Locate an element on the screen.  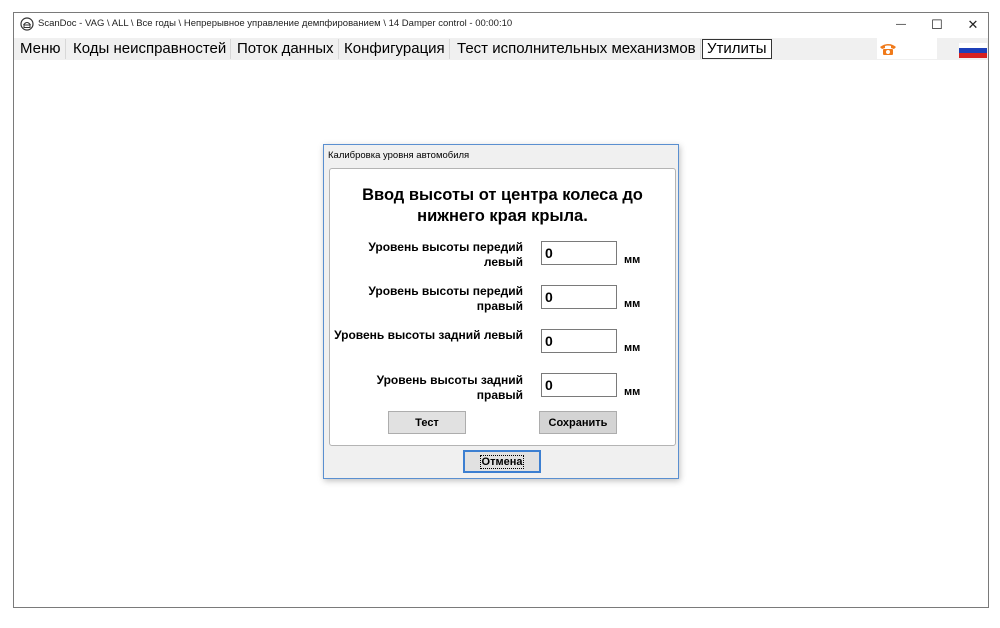
phone-icon is located at coordinates (888, 49).